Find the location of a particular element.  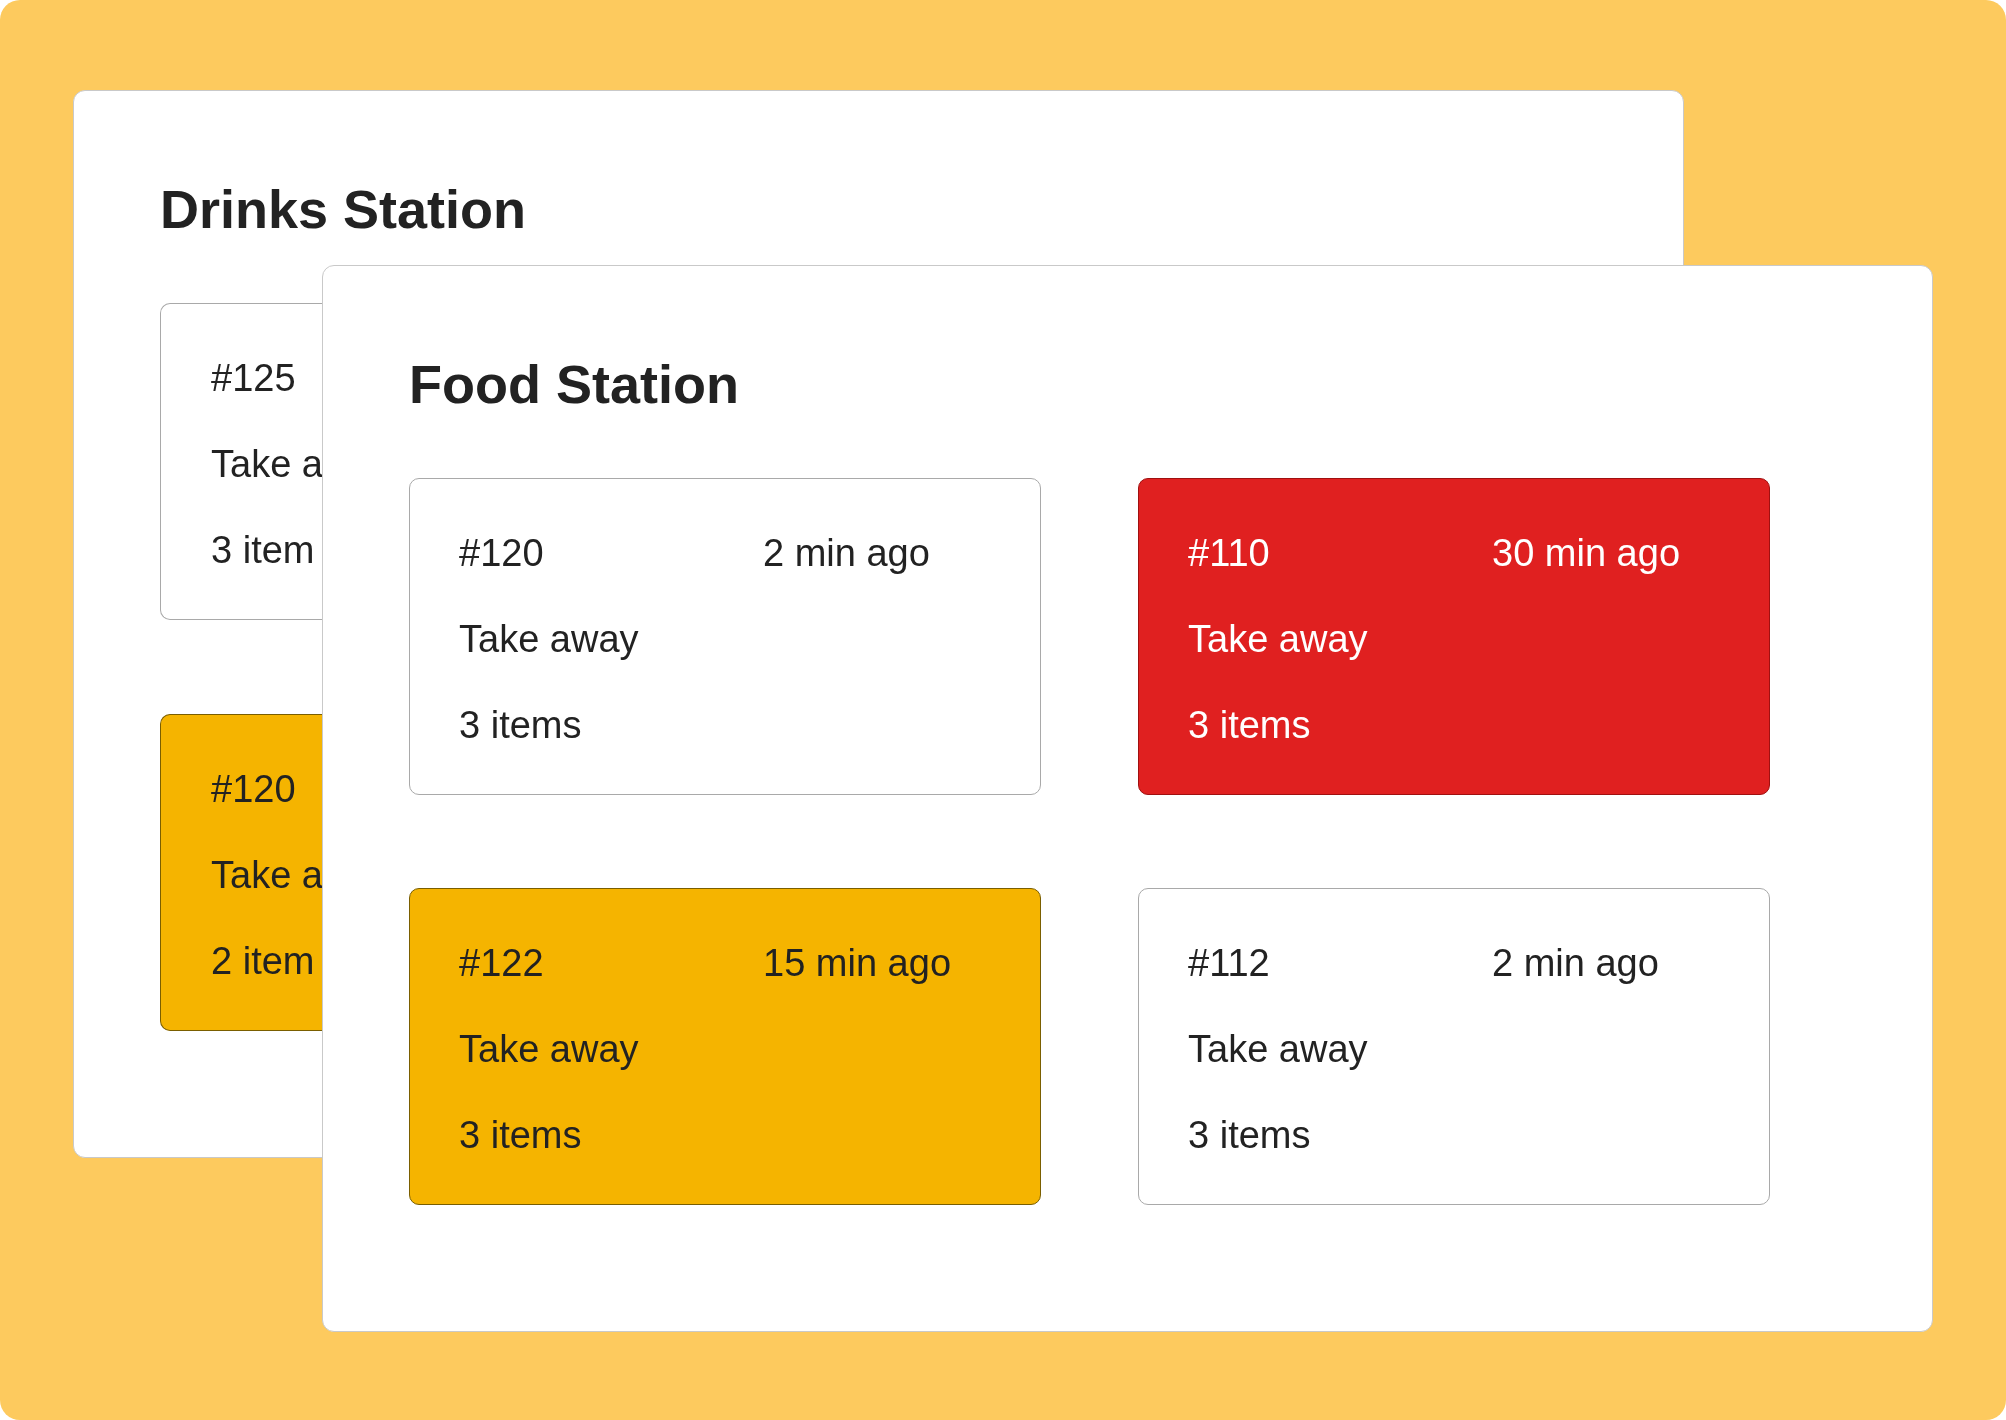

station-title: Drinks Station is located at coordinates (343, 209).